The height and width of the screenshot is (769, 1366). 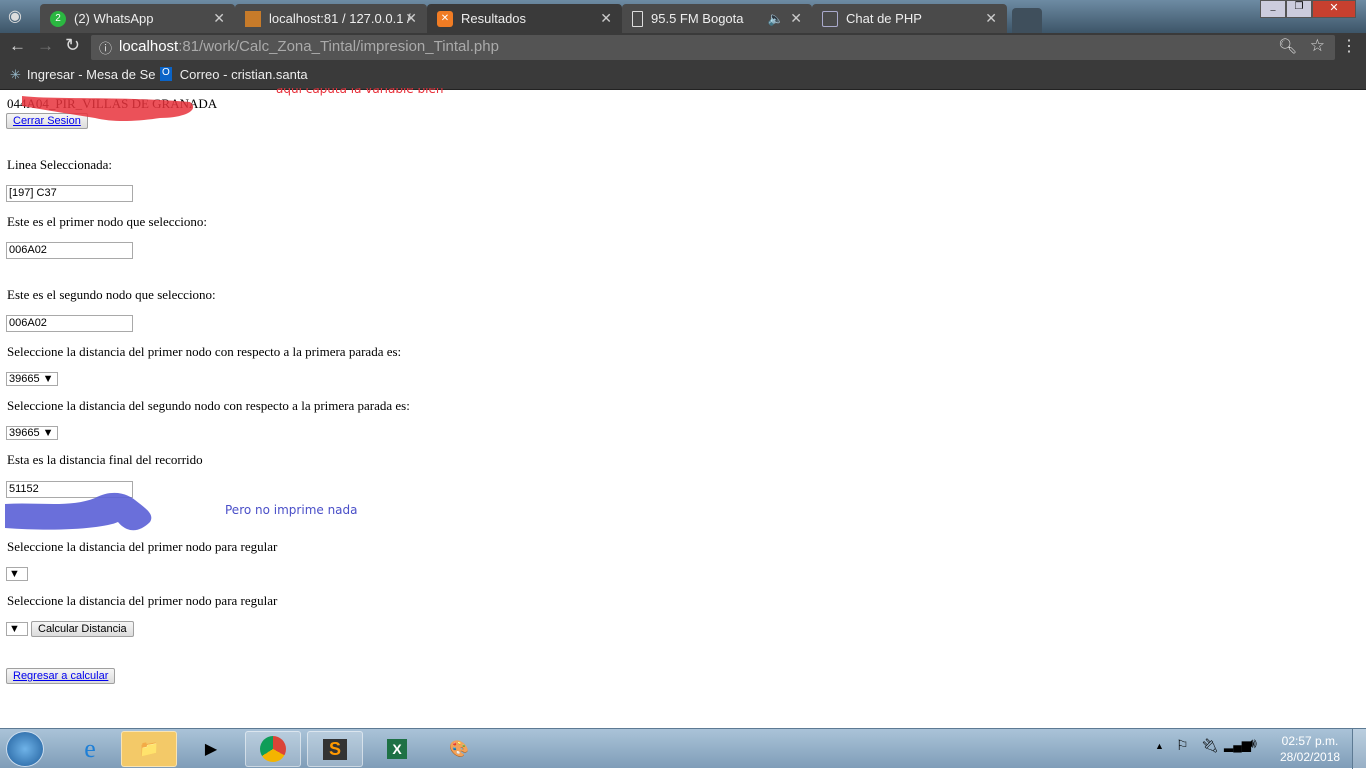 What do you see at coordinates (1182, 746) in the screenshot?
I see `flag-icon: ⚐` at bounding box center [1182, 746].